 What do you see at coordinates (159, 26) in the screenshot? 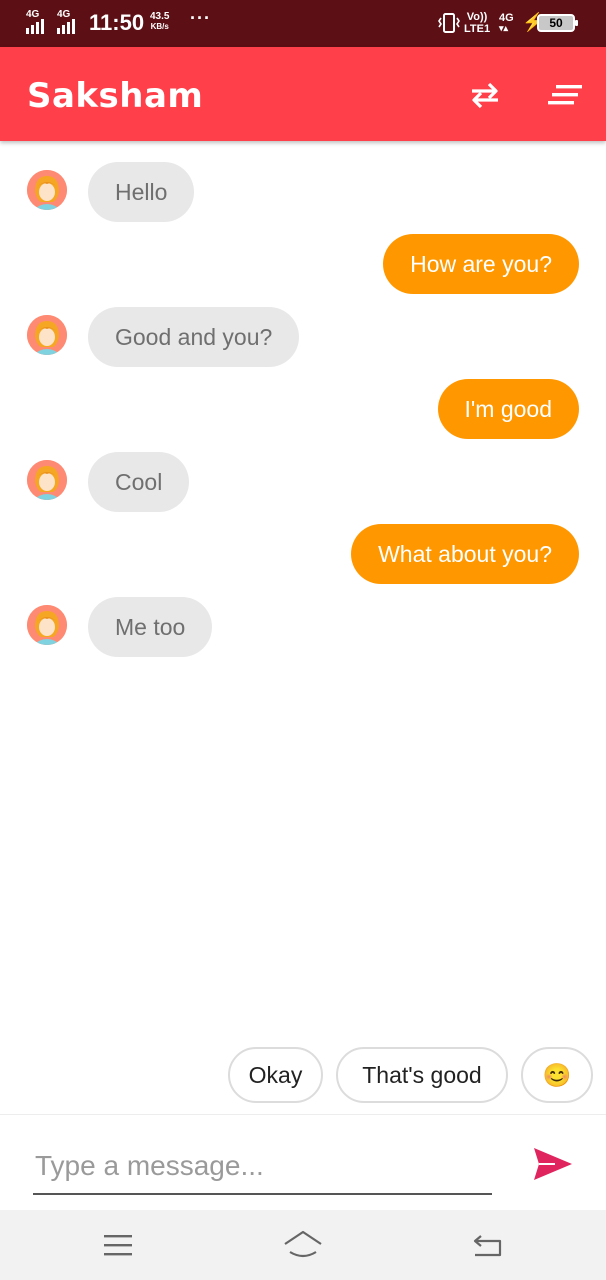
I see `network-speed-unit: KB/s` at bounding box center [159, 26].